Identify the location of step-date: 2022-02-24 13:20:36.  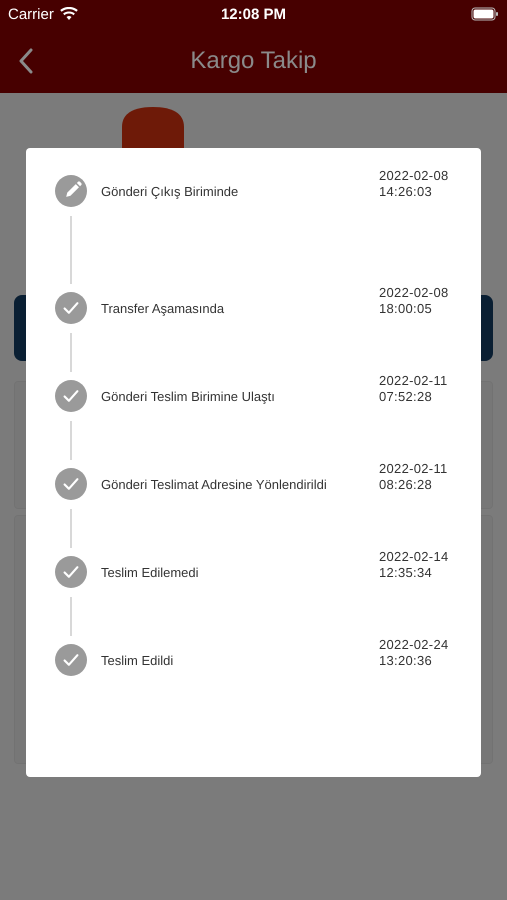
(414, 653).